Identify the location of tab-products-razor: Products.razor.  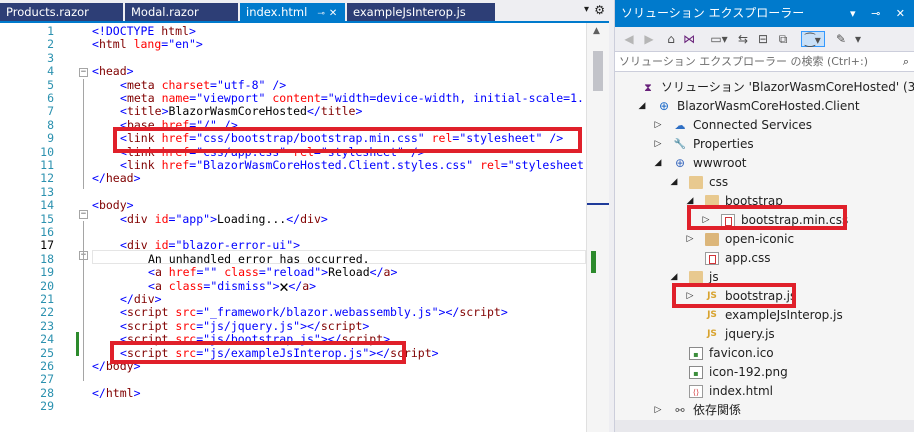
(61, 12).